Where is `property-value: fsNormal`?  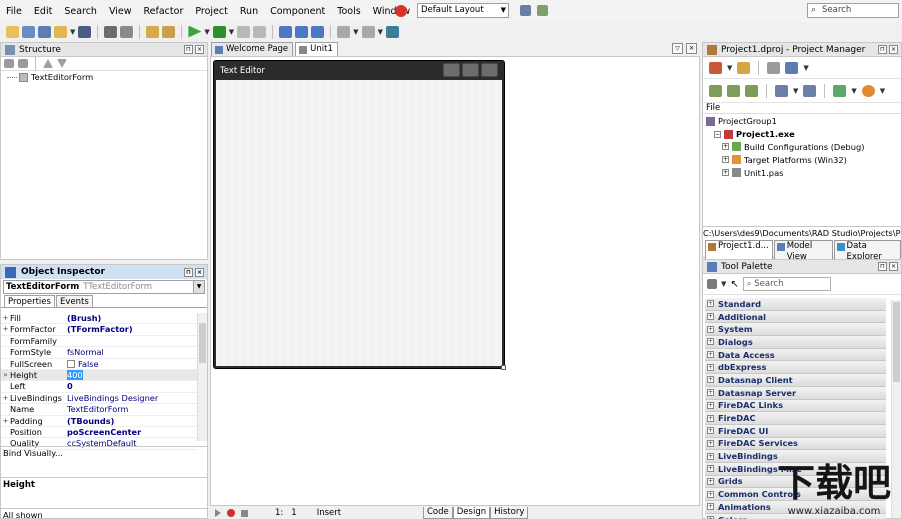
property-value: fsNormal is located at coordinates (131, 352).